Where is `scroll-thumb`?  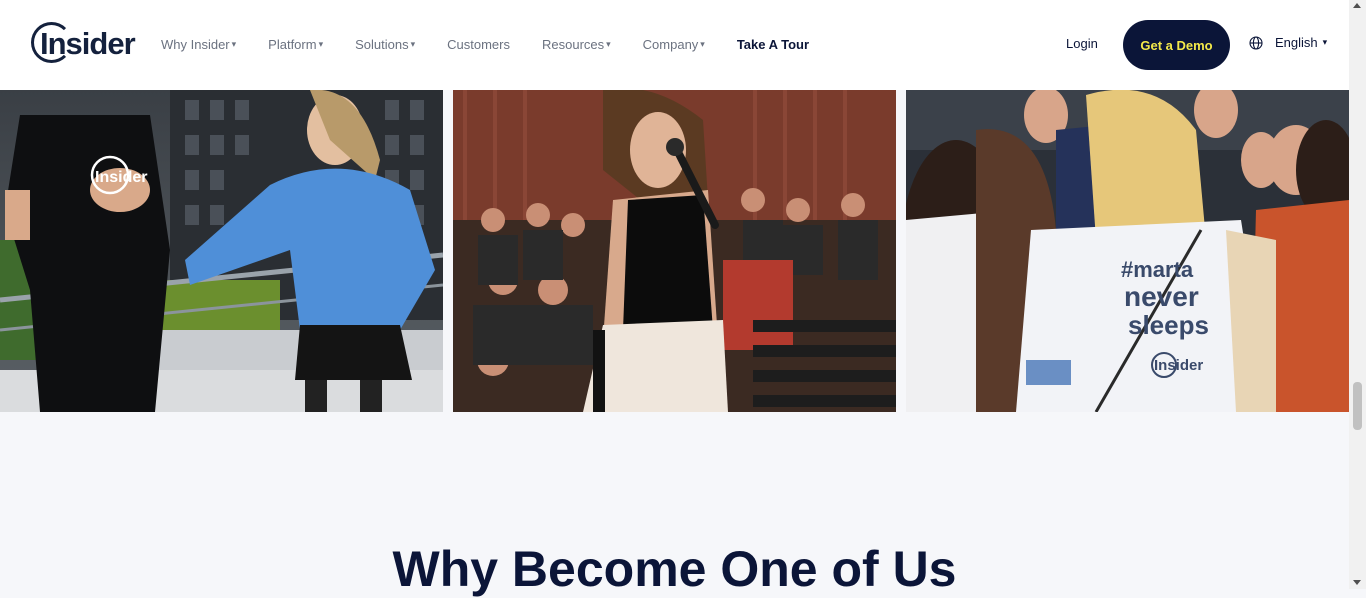
scroll-thumb is located at coordinates (1357, 406).